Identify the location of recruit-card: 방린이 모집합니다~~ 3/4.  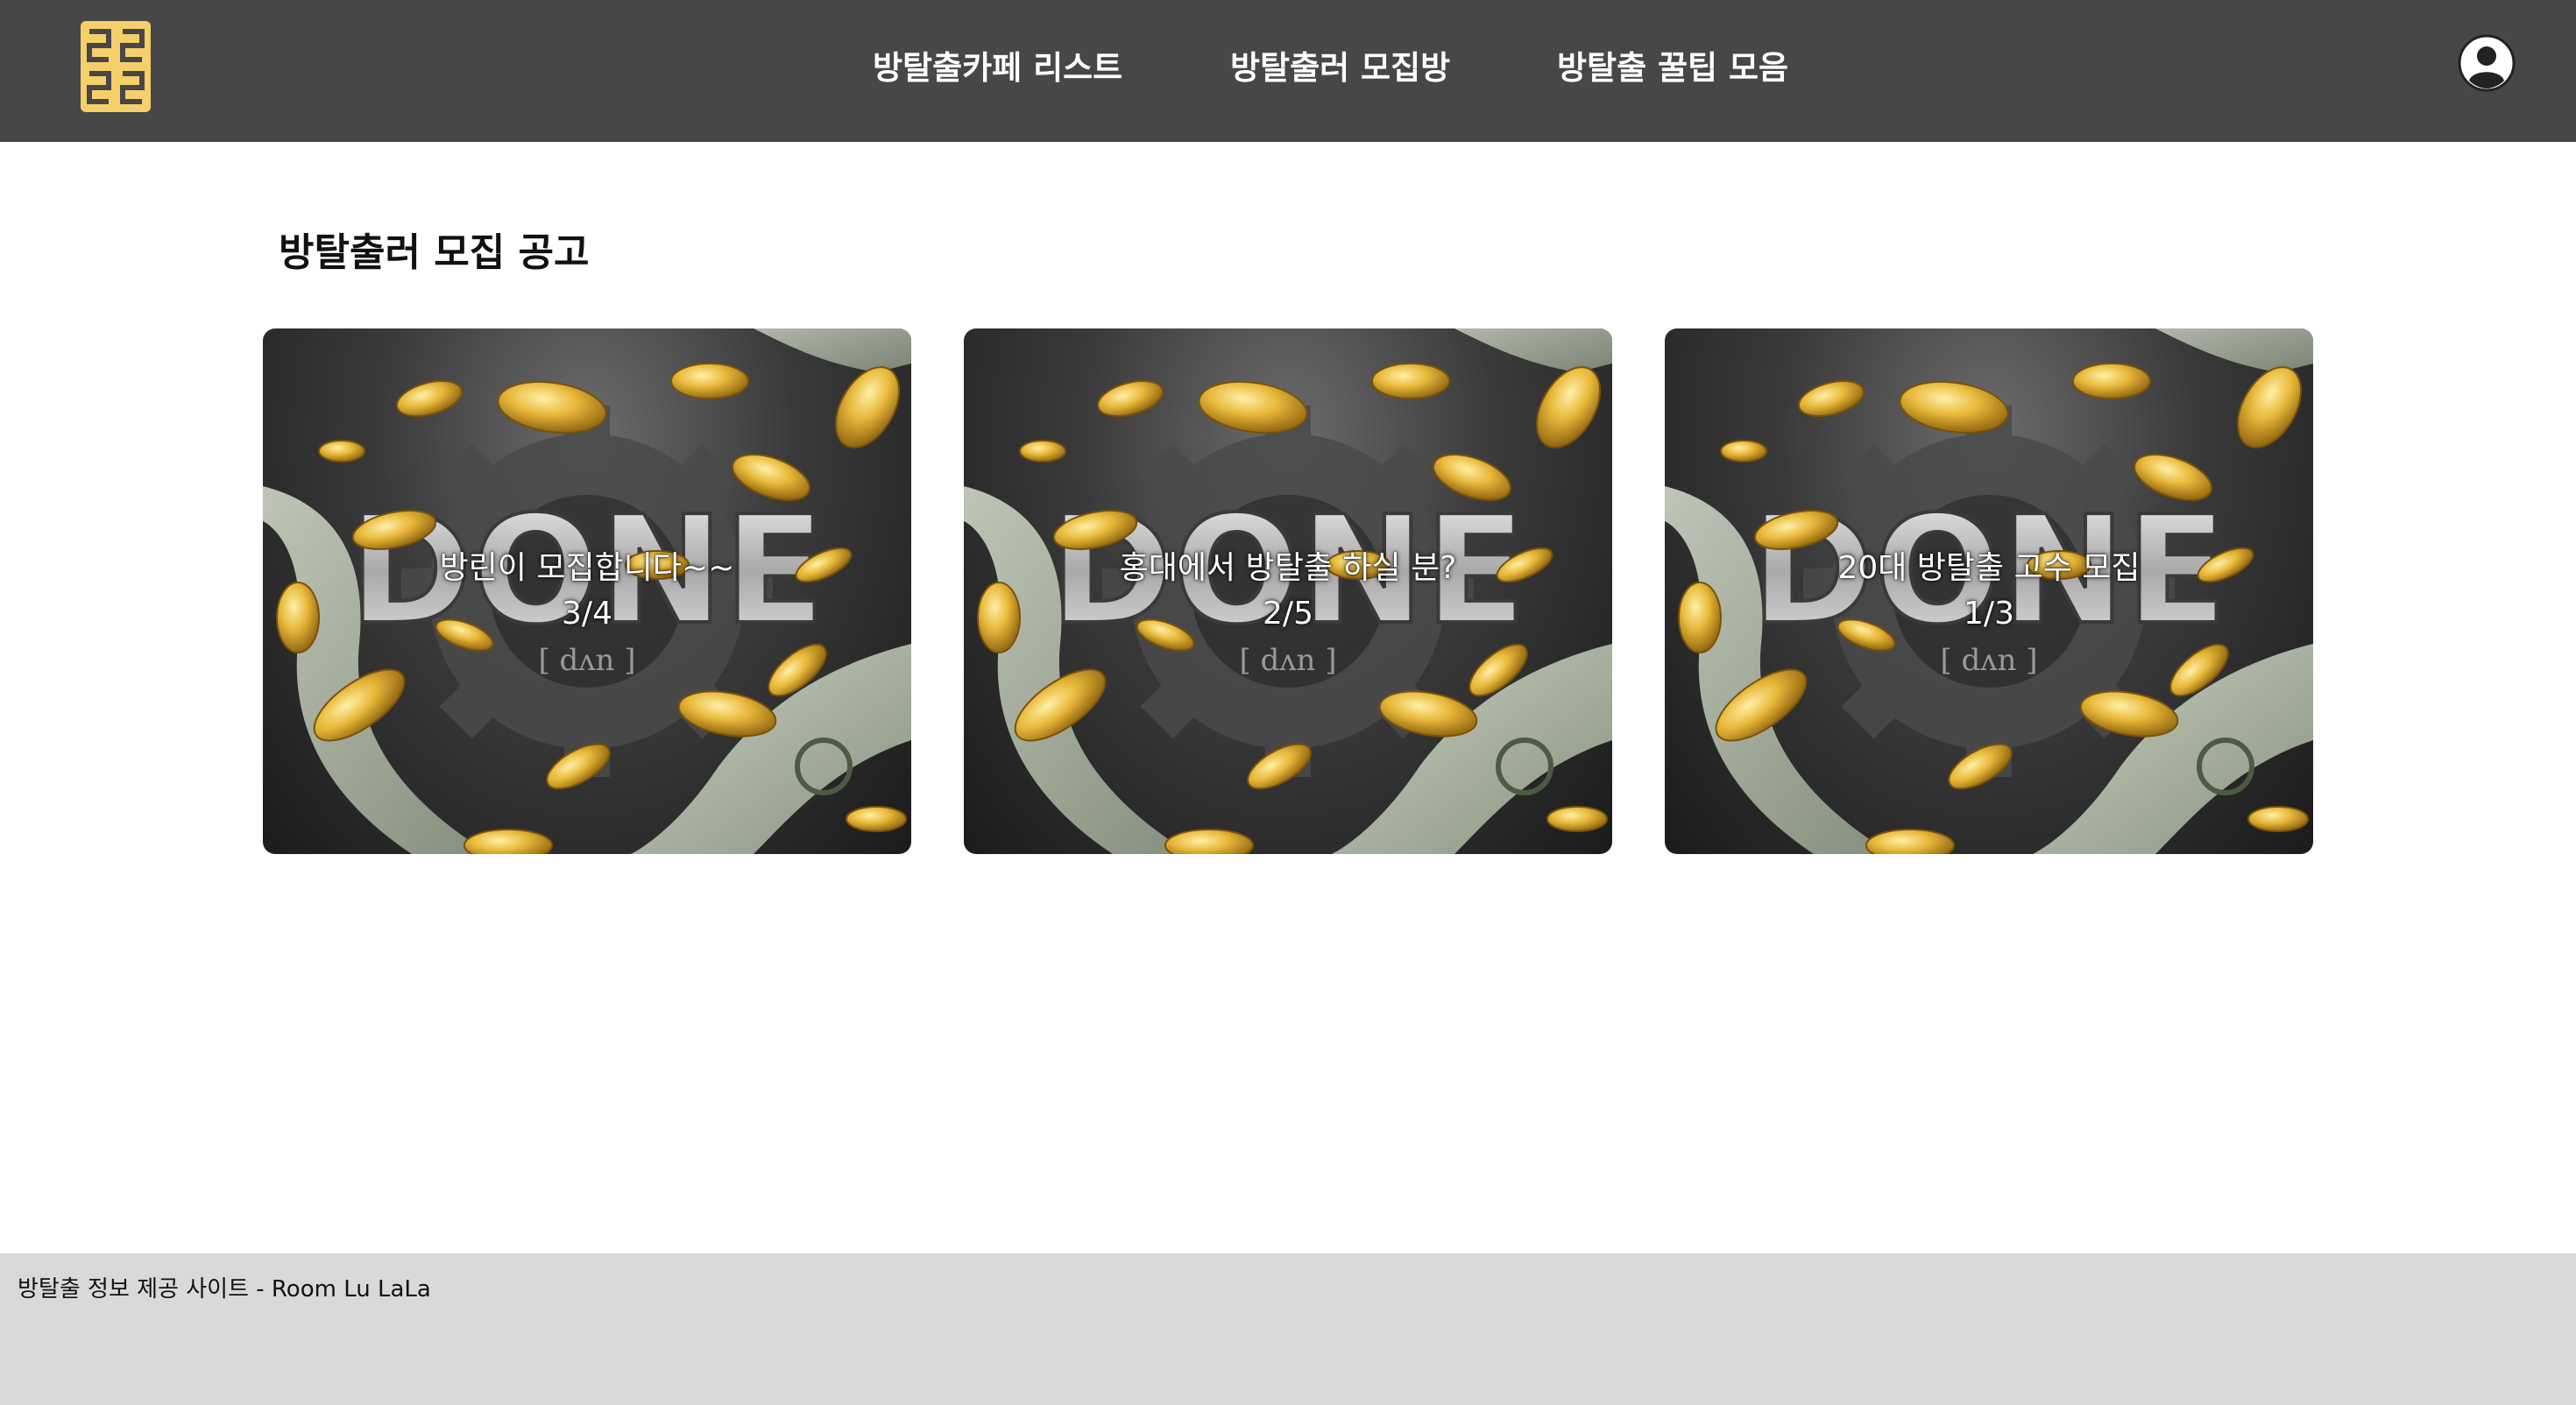
(587, 591).